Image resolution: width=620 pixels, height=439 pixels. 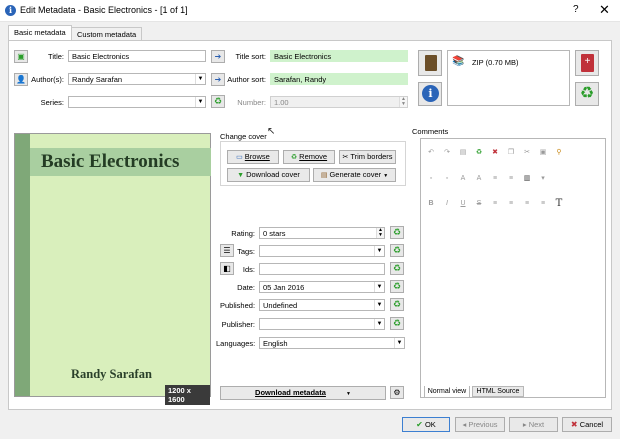 I want to click on date-label: Date:, so click(x=246, y=287).